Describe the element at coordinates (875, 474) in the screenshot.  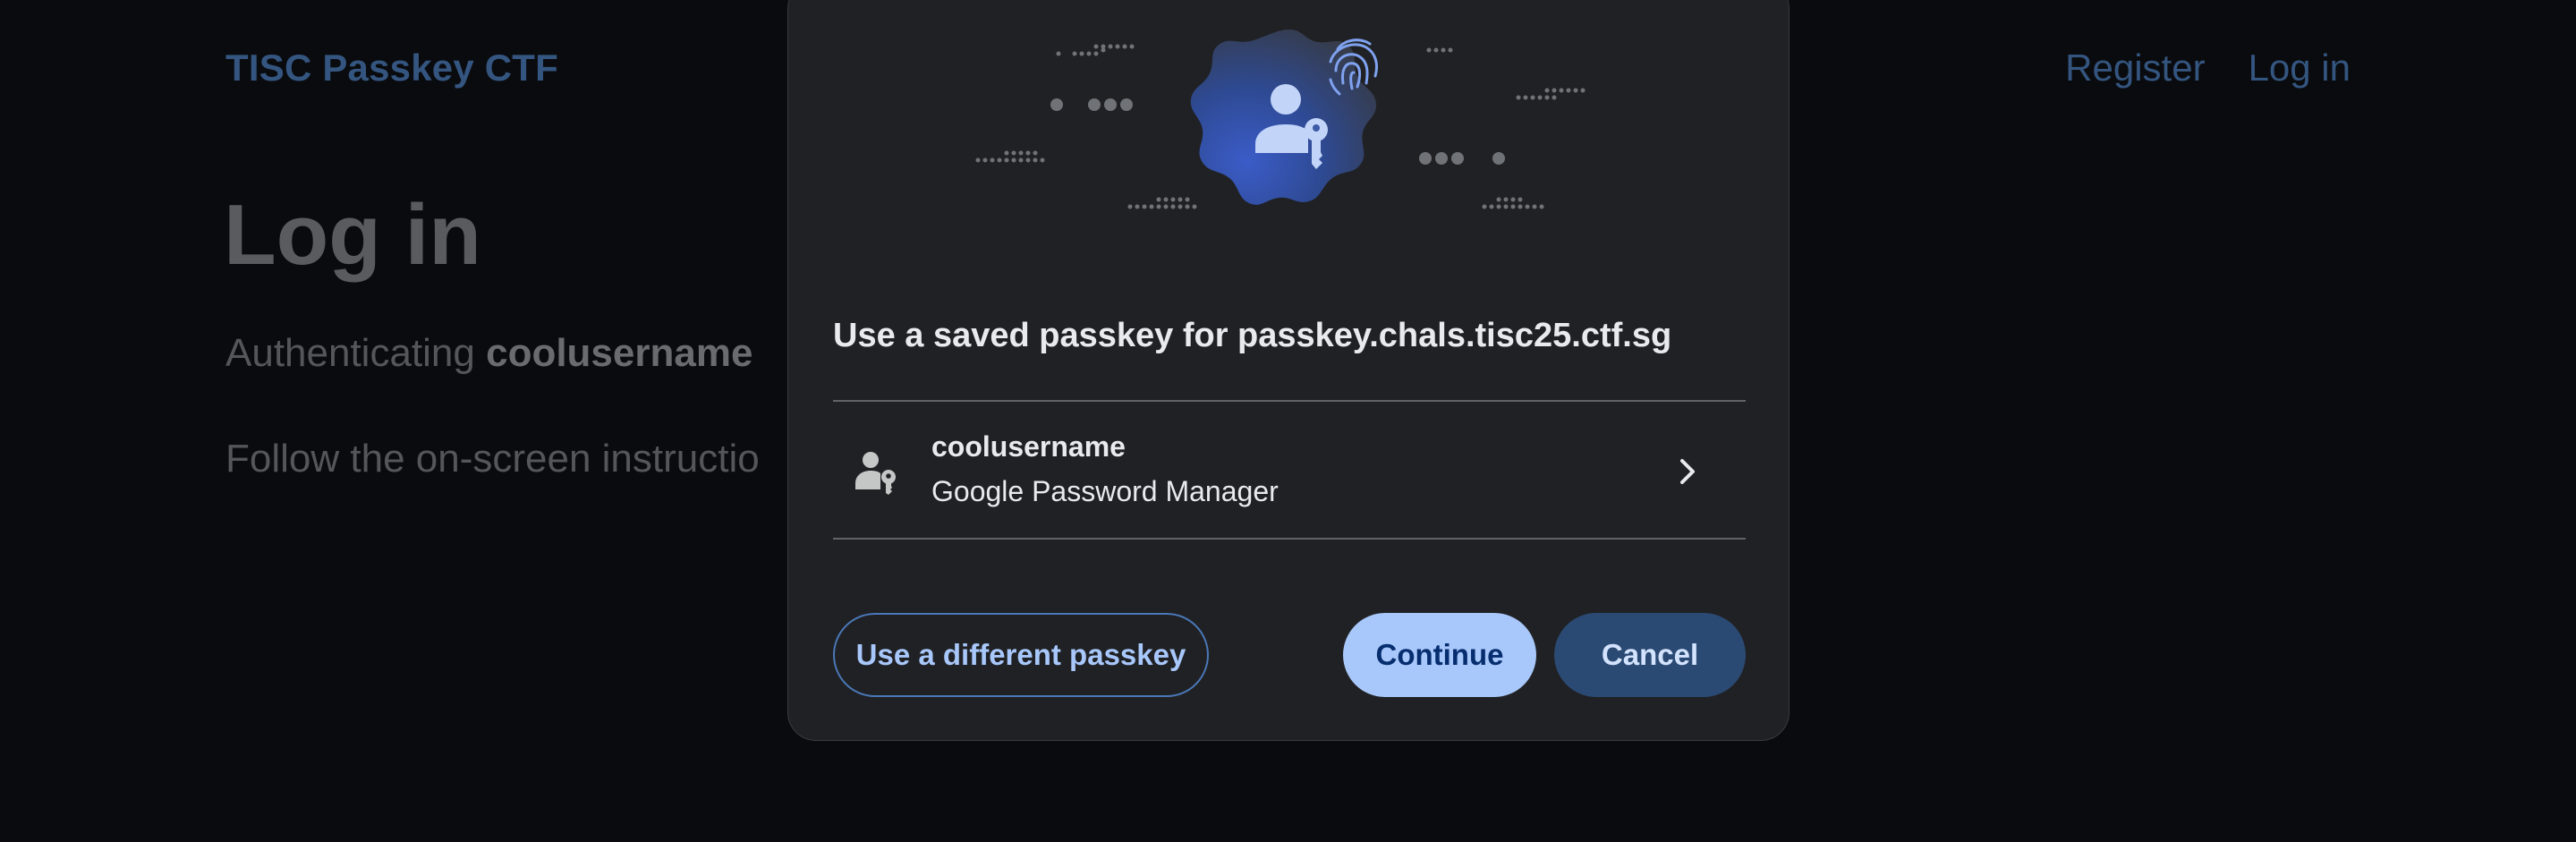
I see `person-key-icon` at that location.